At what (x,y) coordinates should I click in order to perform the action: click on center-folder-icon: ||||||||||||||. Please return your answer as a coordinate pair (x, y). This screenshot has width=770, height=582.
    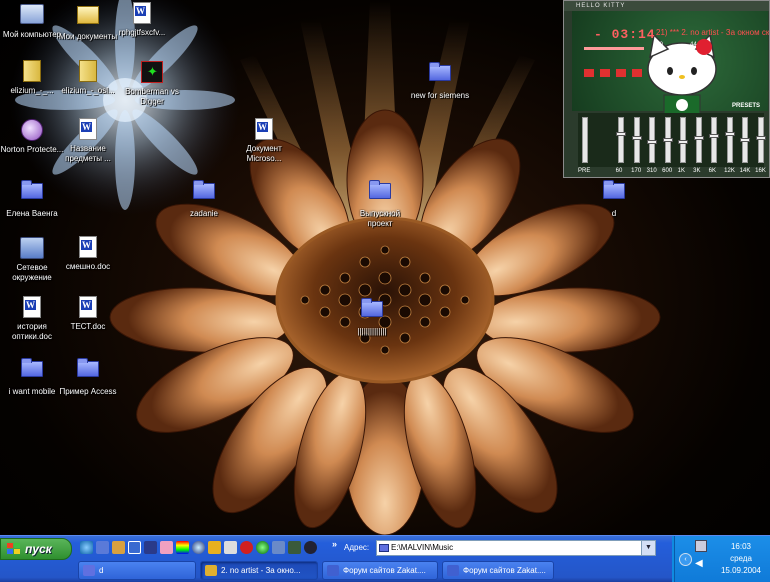
    Looking at the image, I should click on (372, 316).